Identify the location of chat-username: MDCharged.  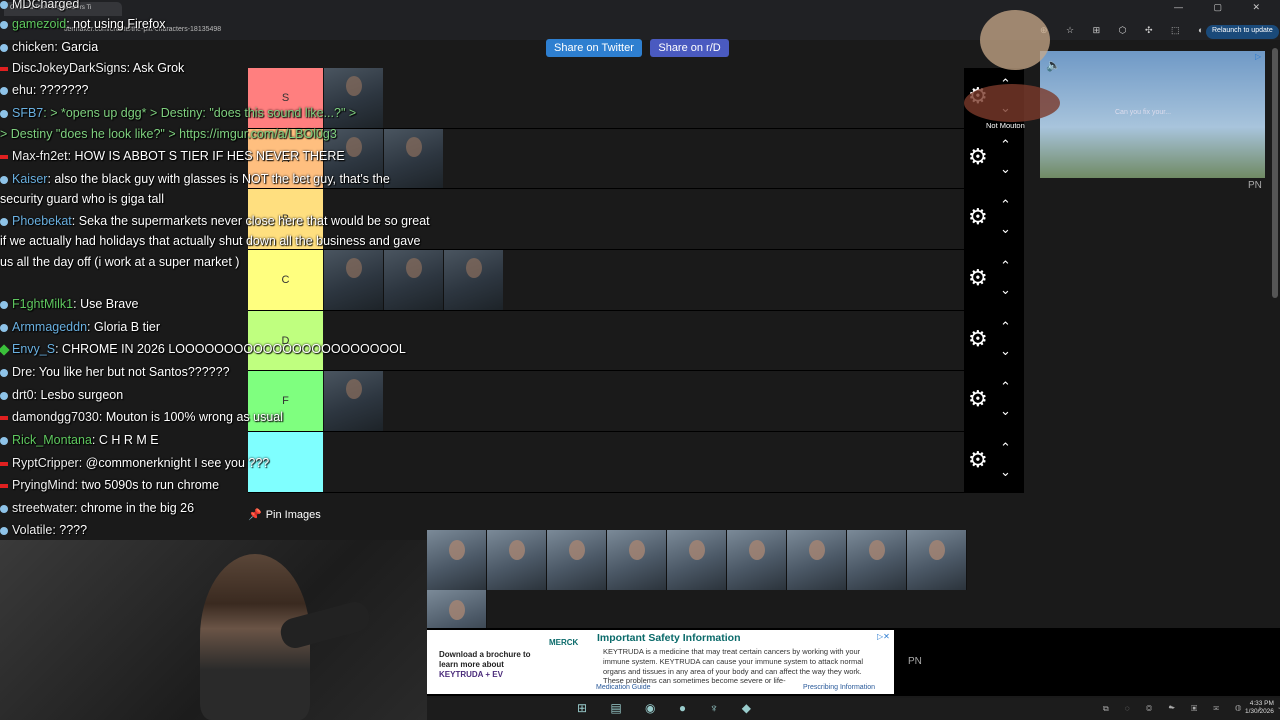
(45, 5).